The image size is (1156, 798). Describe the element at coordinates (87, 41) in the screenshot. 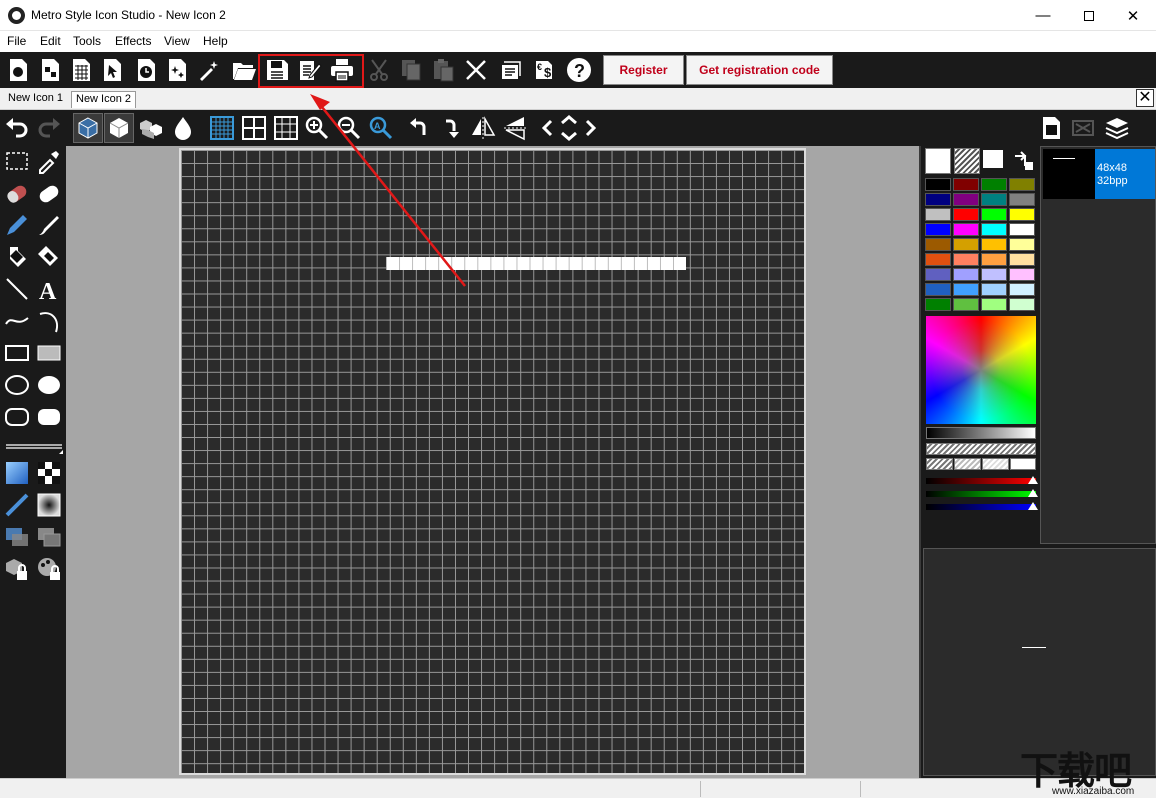

I see `menu-tools: Tools` at that location.